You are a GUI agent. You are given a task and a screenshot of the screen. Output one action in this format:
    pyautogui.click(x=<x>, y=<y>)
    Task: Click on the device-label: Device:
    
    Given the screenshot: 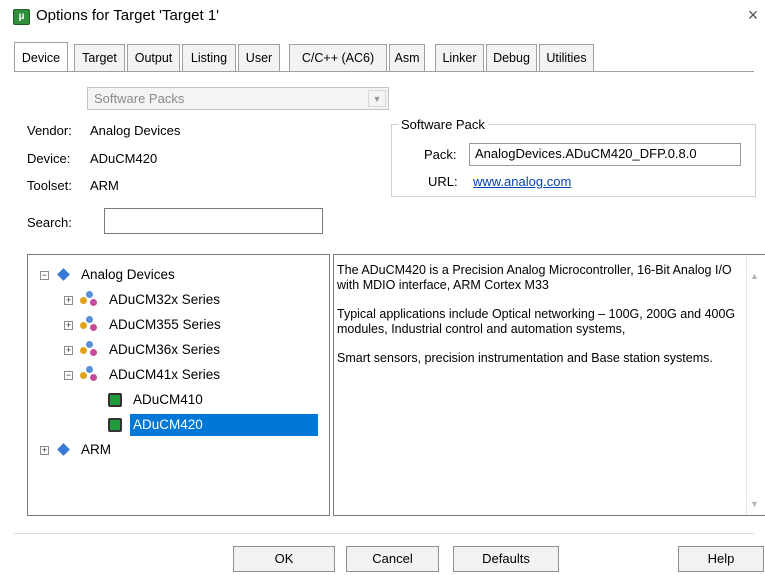 What is the action you would take?
    pyautogui.click(x=49, y=158)
    